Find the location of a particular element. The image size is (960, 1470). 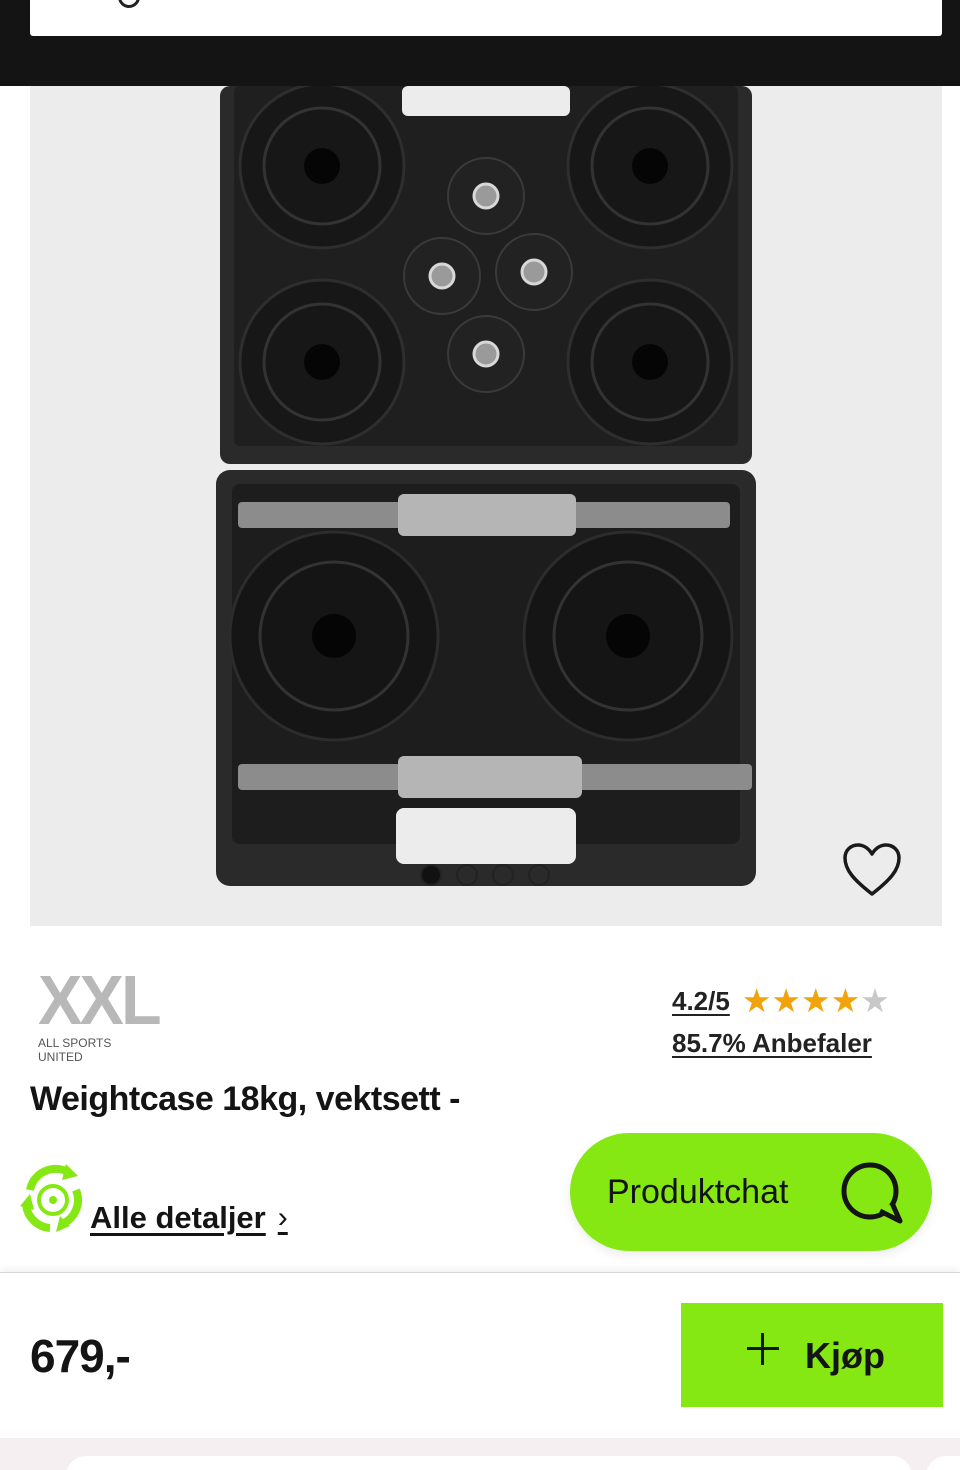

recommend-link: 85.7% Anbefaler is located at coordinates (781, 1043).